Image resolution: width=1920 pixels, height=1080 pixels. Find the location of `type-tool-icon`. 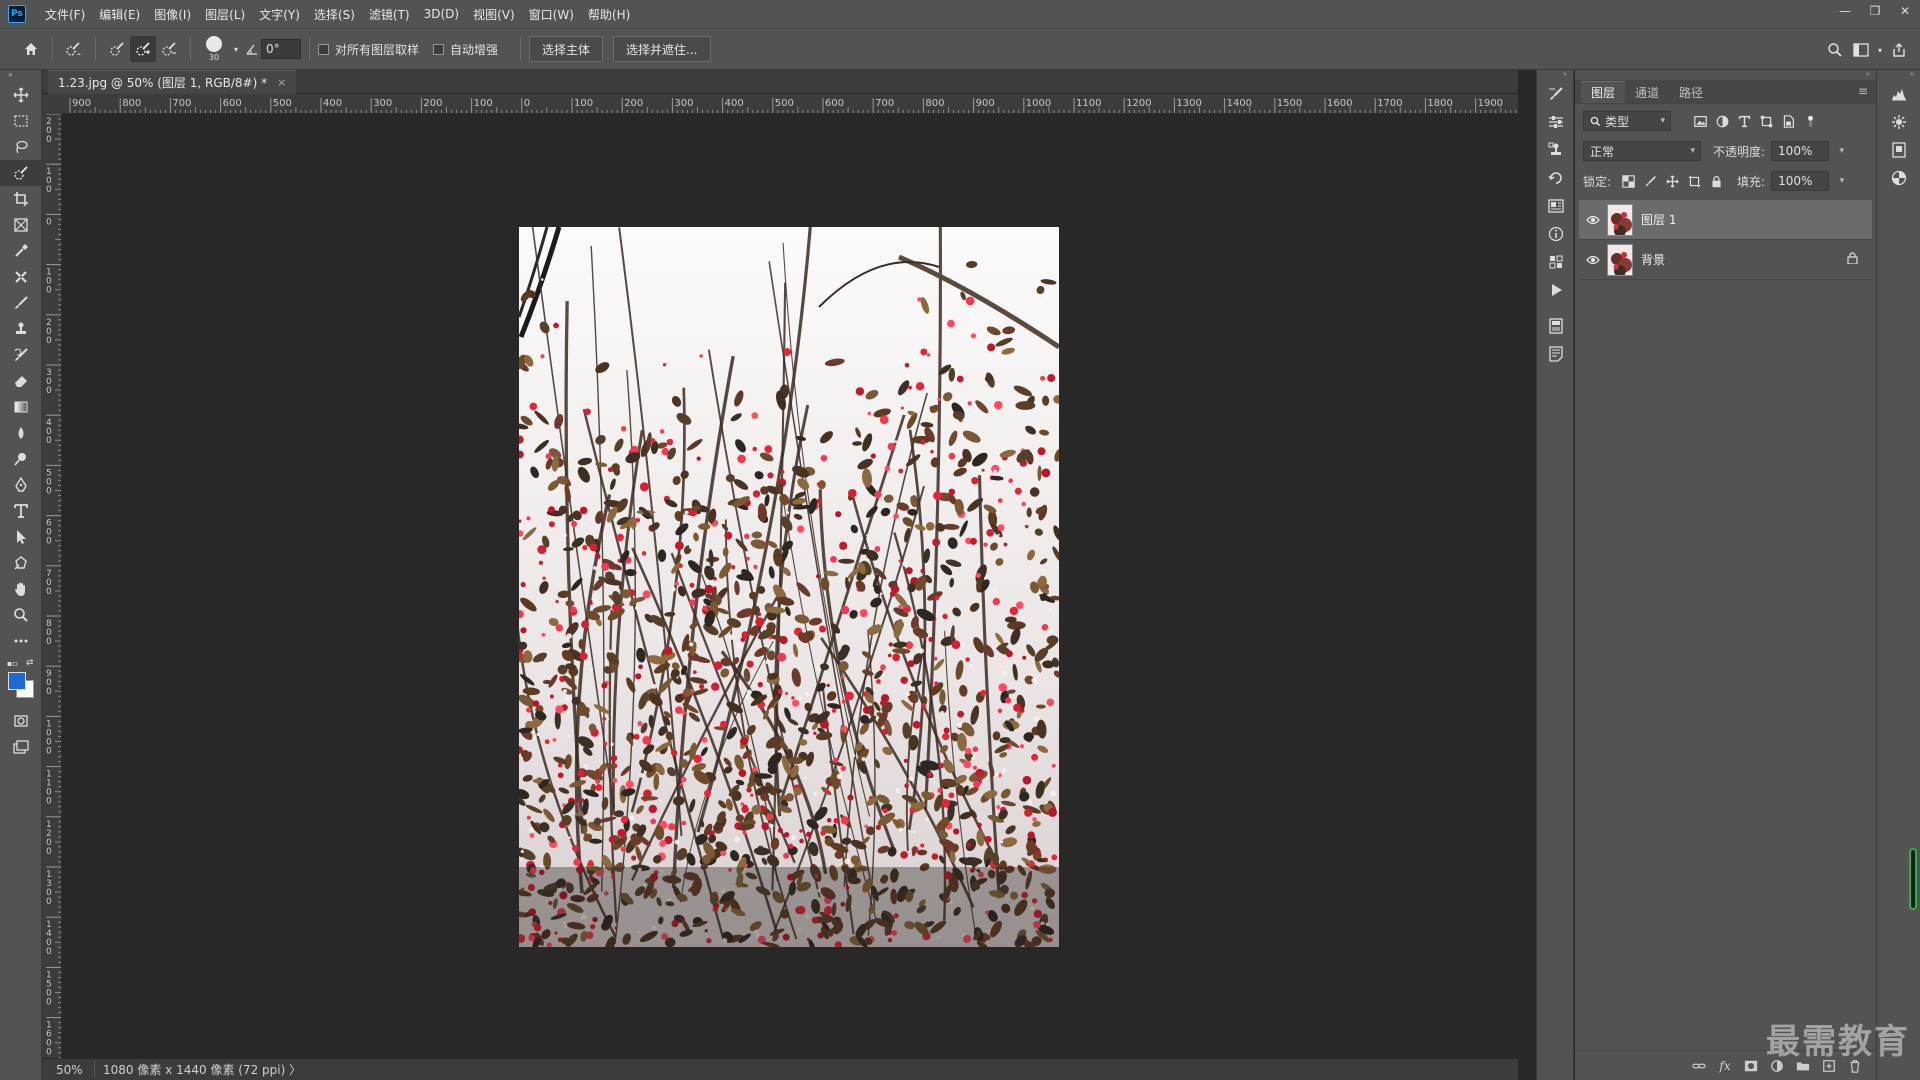

type-tool-icon is located at coordinates (21, 511).